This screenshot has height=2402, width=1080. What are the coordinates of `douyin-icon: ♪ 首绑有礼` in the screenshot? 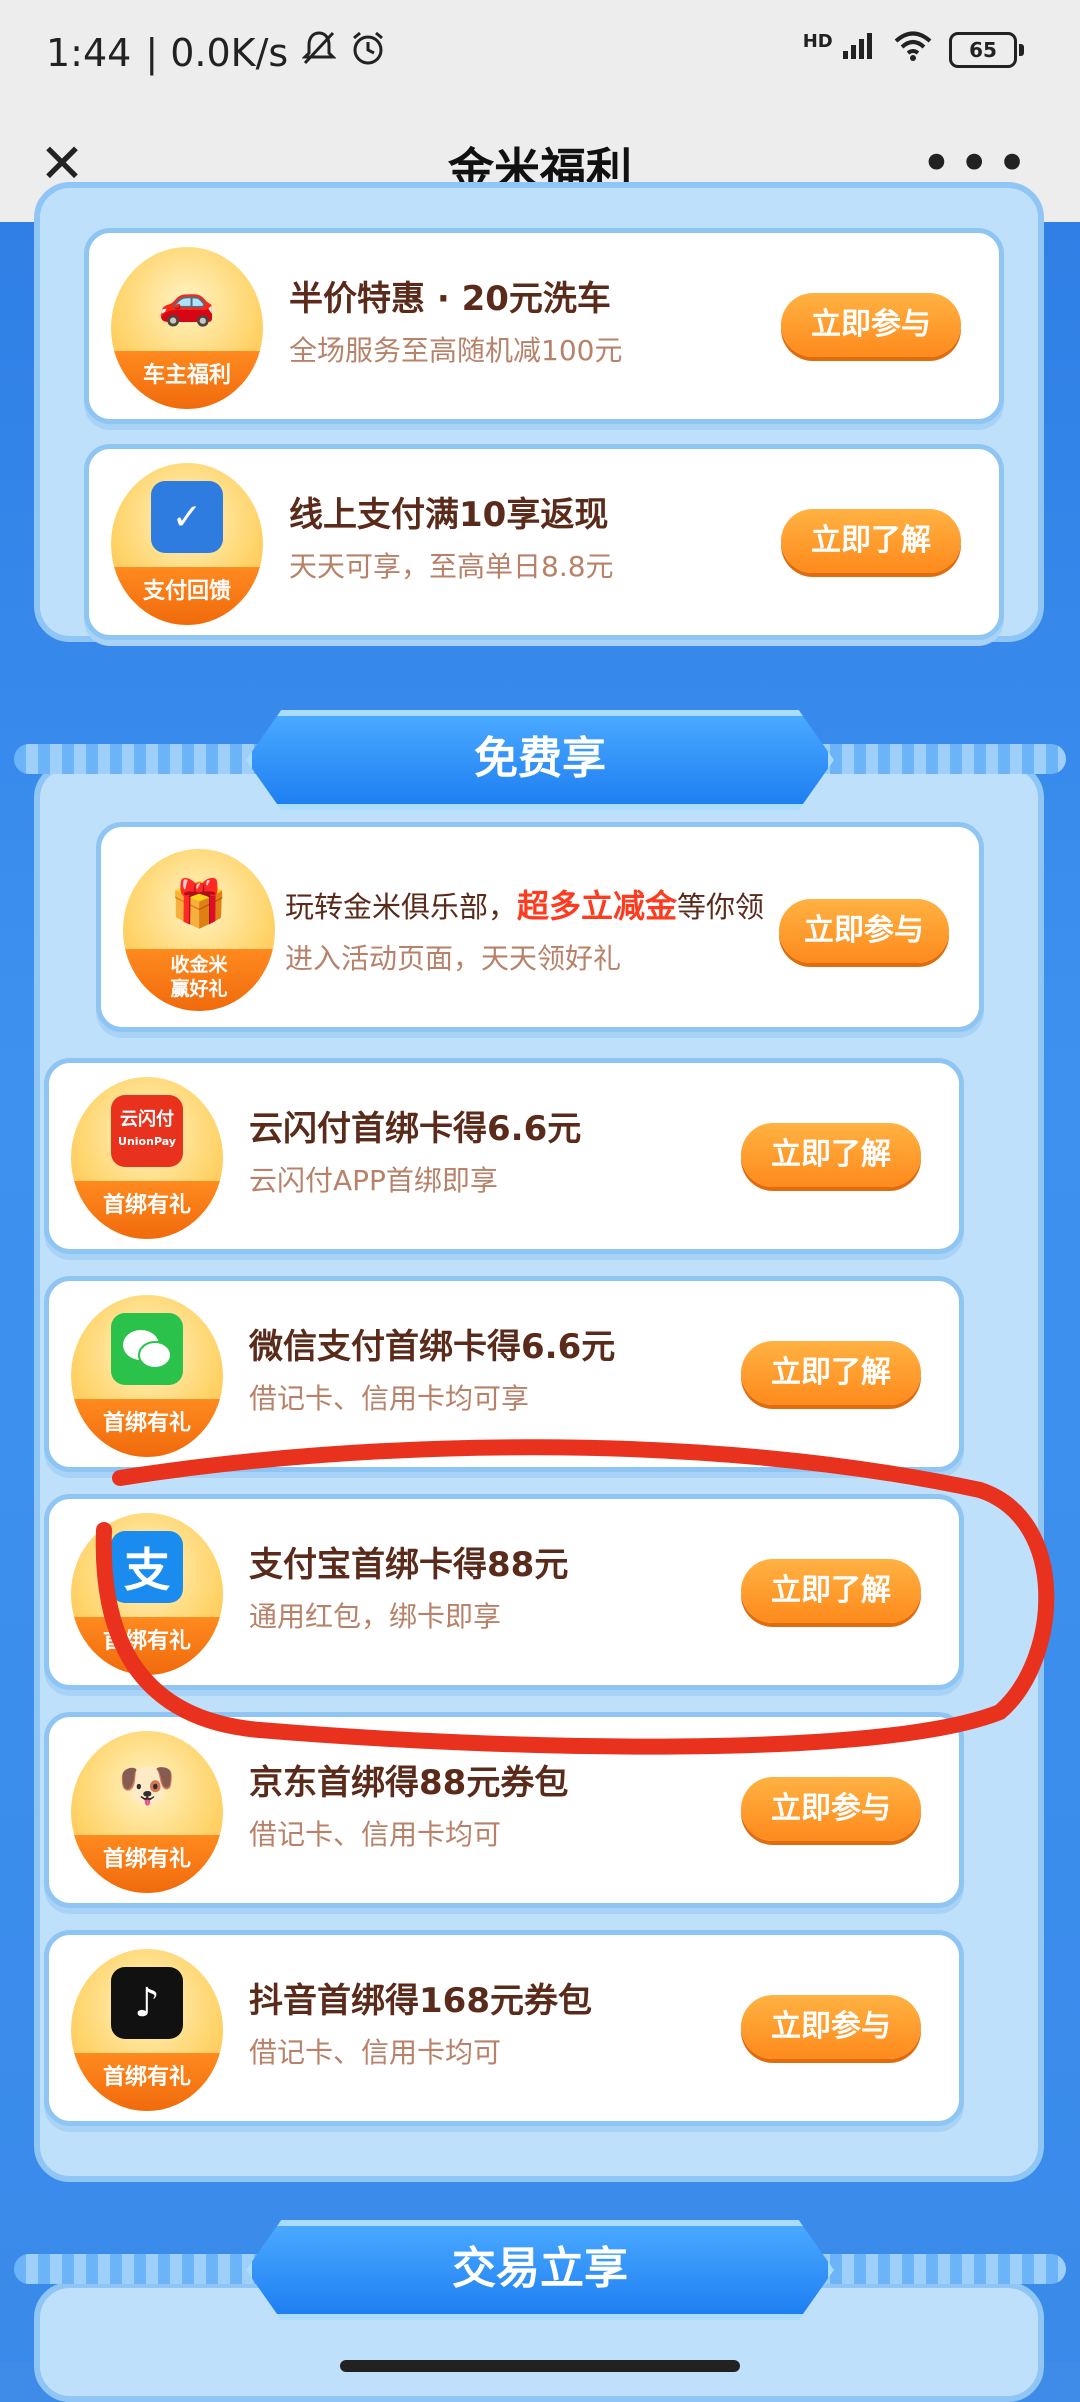 It's located at (147, 2030).